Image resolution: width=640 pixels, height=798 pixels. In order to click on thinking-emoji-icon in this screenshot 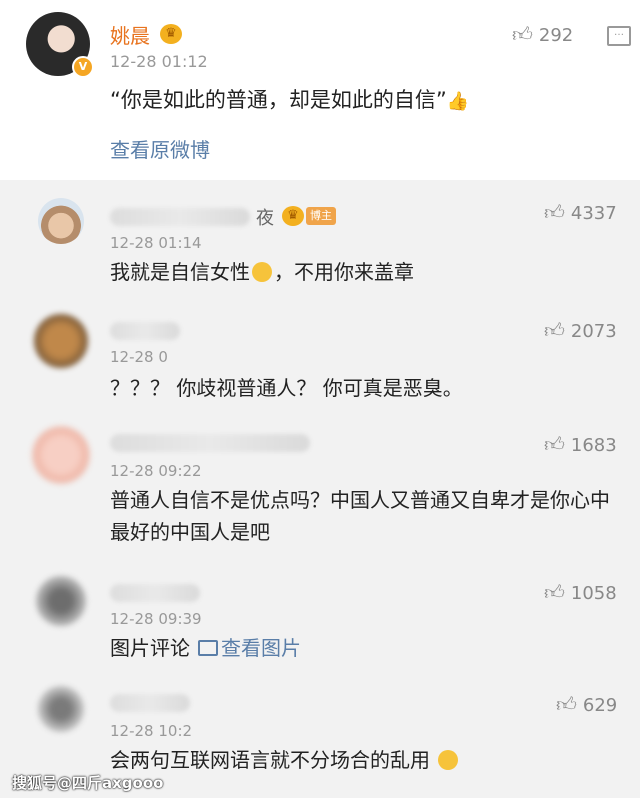, I will do `click(448, 760)`.